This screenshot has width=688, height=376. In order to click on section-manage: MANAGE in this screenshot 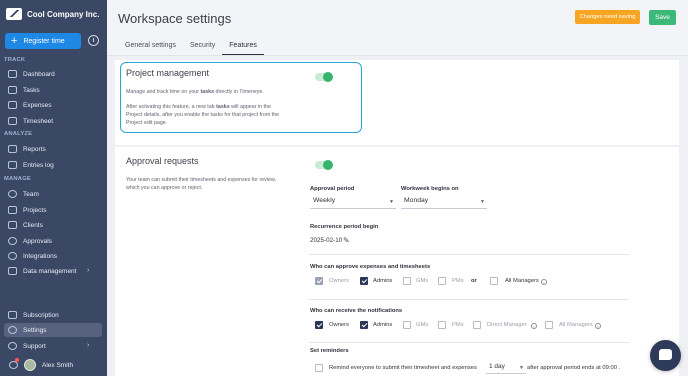, I will do `click(17, 179)`.